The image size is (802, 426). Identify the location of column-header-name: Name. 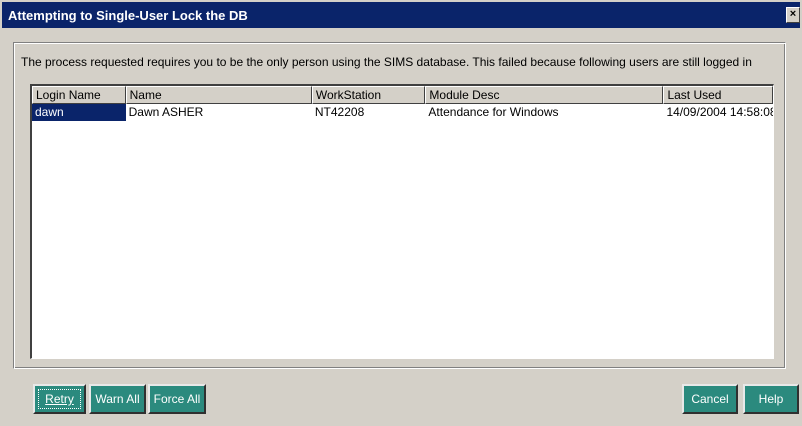
(218, 95).